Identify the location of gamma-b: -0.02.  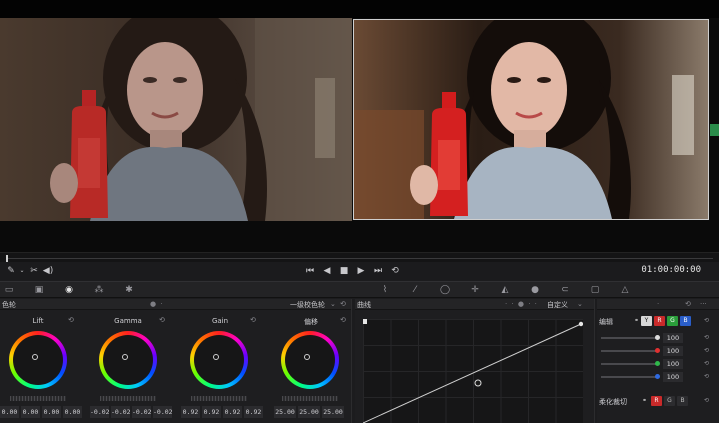
(163, 412).